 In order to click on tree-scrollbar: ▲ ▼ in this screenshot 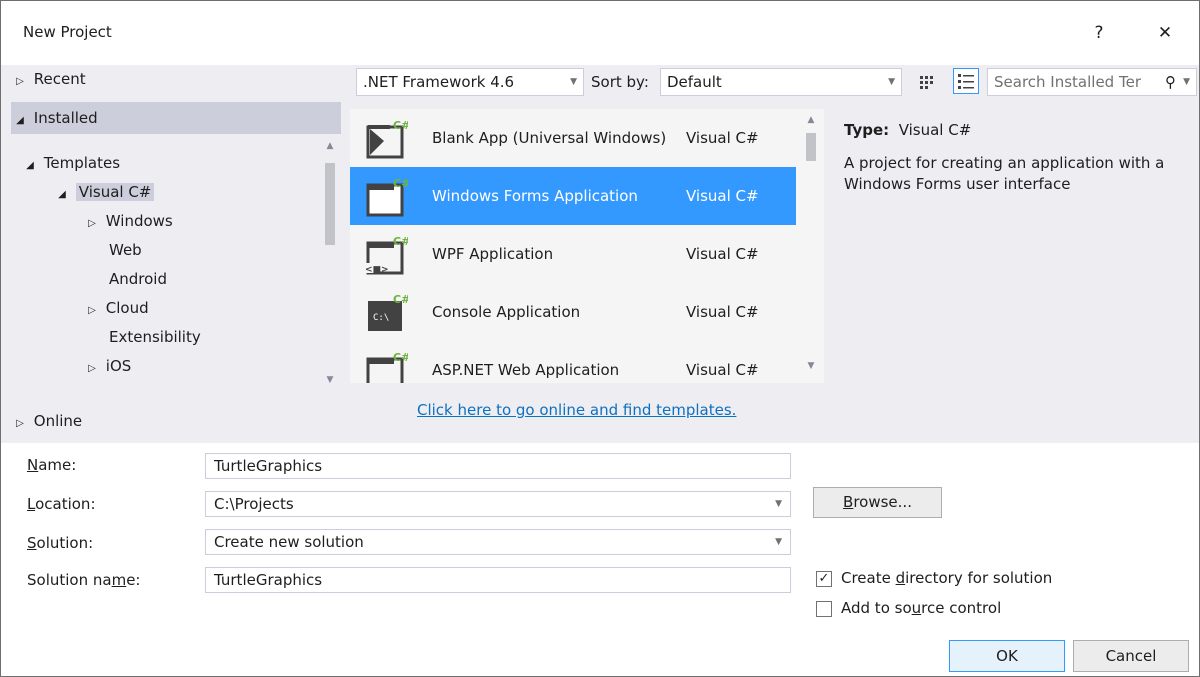, I will do `click(330, 265)`.